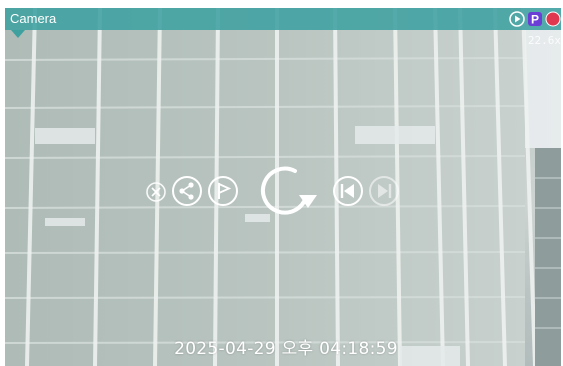 The height and width of the screenshot is (366, 563). Describe the element at coordinates (517, 19) in the screenshot. I see `play-circle-icon` at that location.